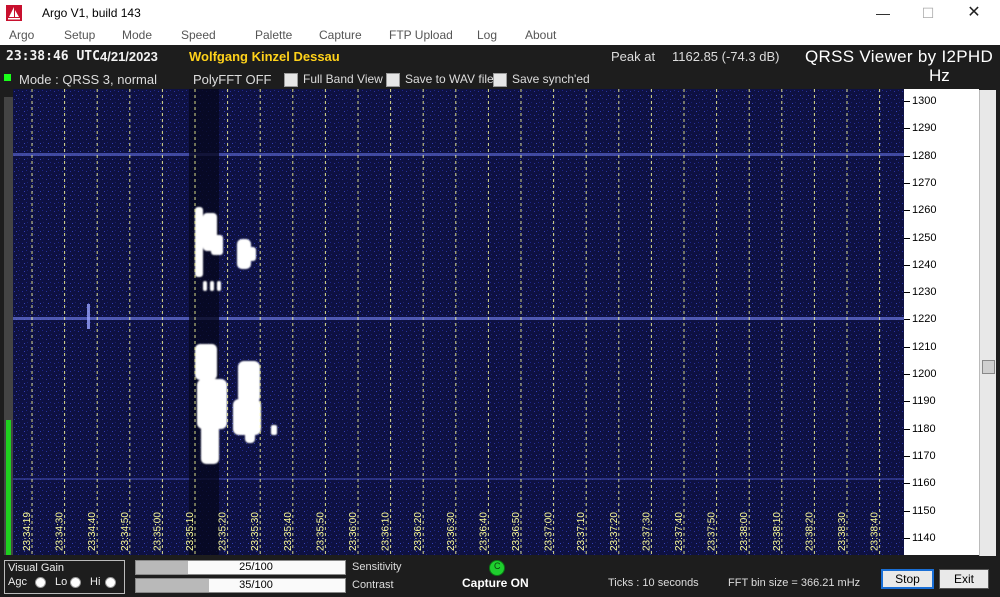  I want to click on menu-capture: Capture, so click(340, 35).